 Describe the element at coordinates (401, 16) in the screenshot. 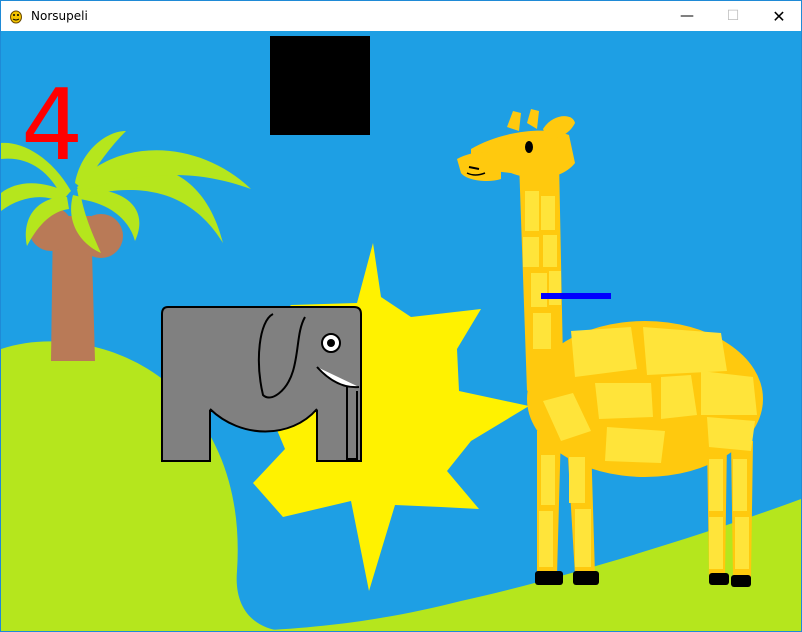

I see `title-bar: Norsupeli — ☐ ✕` at that location.